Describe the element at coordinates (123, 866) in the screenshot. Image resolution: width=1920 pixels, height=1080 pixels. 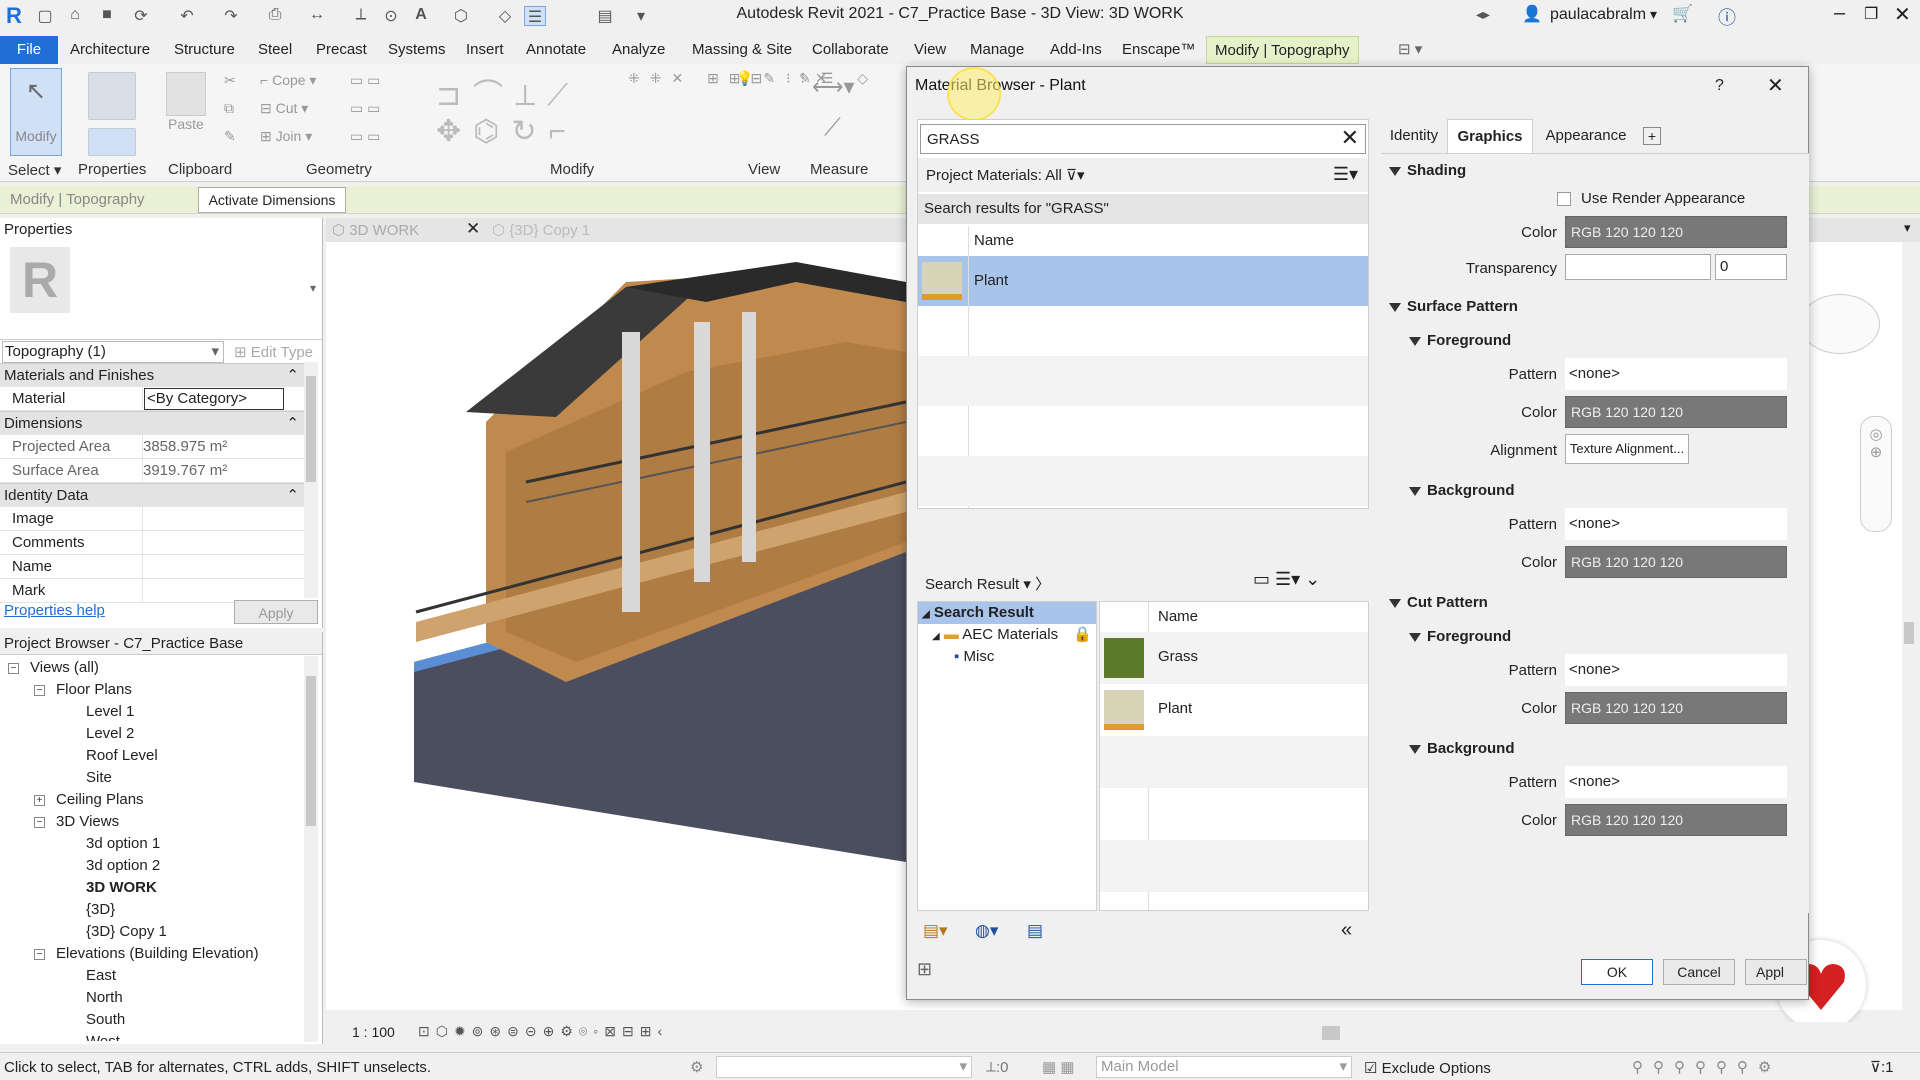
I see `browser-item: 3d option 2` at that location.